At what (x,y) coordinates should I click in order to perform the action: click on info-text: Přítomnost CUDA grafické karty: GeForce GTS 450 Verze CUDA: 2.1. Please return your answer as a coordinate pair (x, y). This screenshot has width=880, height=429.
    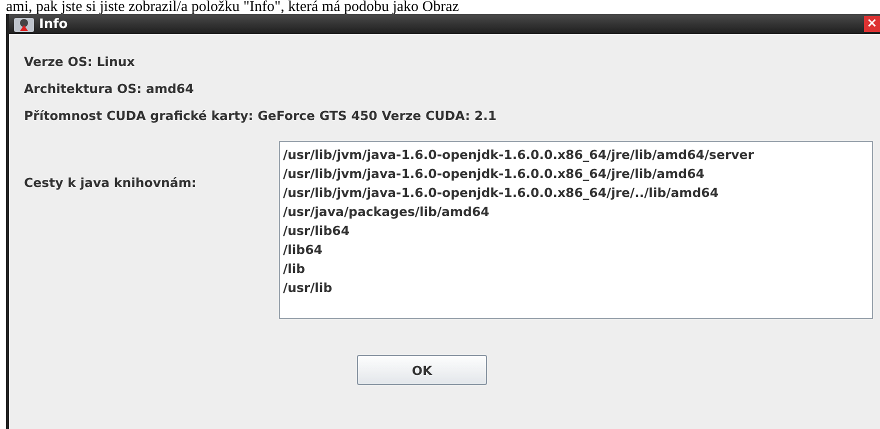
    Looking at the image, I should click on (261, 116).